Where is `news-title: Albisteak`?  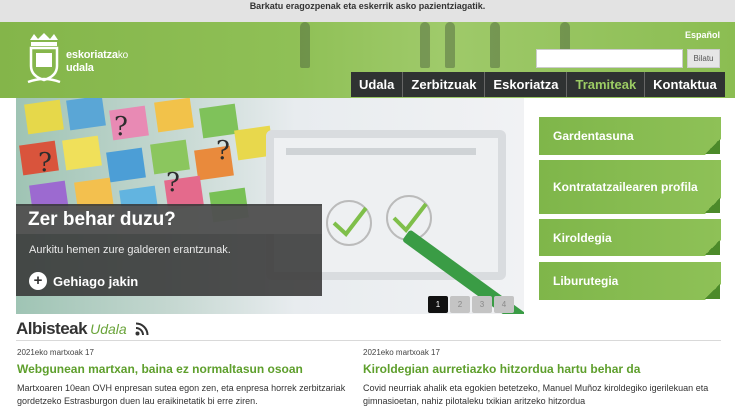 news-title: Albisteak is located at coordinates (52, 328).